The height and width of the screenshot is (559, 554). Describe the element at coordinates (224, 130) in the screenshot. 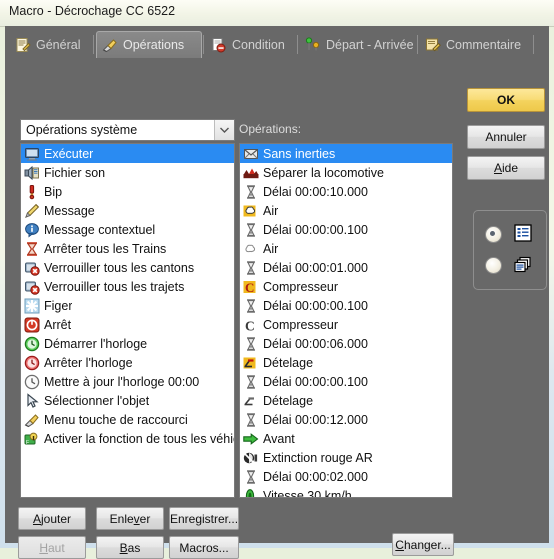

I see `chevron-down-icon` at that location.